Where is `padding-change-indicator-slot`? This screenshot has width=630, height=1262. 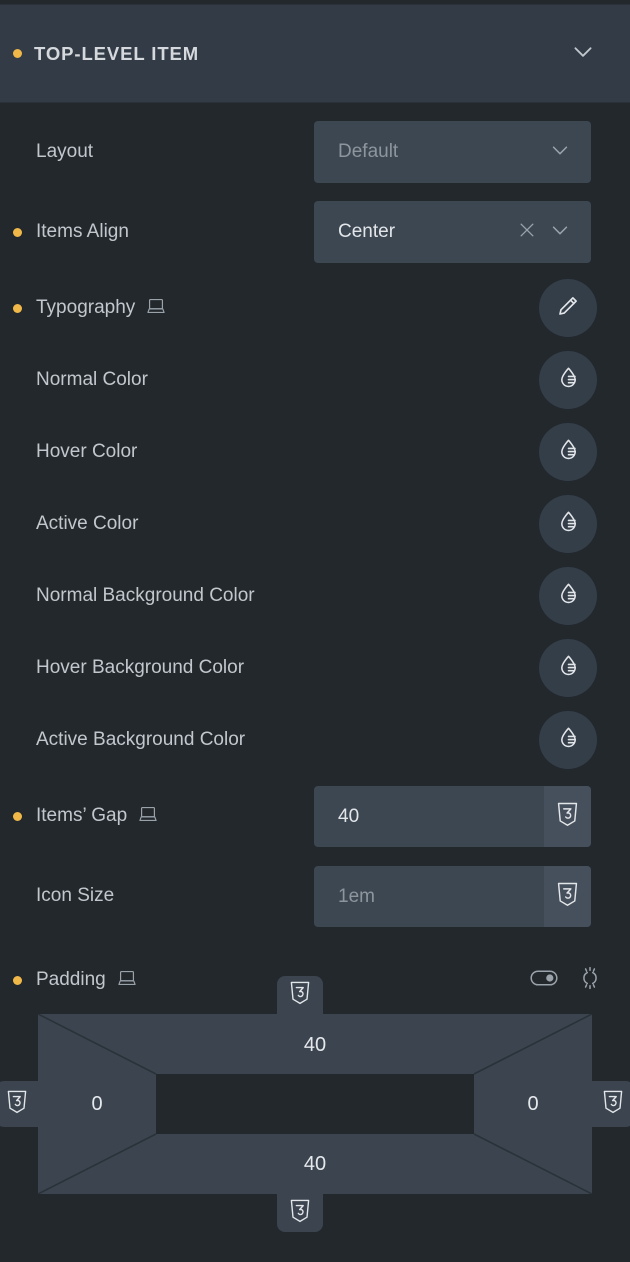 padding-change-indicator-slot is located at coordinates (18, 980).